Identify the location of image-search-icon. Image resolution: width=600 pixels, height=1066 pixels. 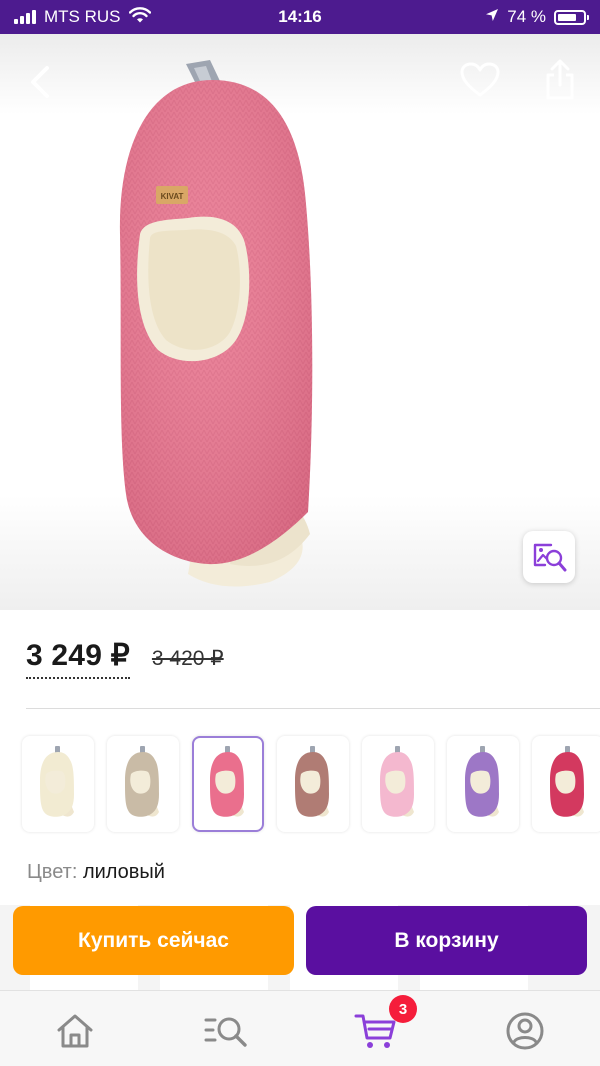
(550, 557).